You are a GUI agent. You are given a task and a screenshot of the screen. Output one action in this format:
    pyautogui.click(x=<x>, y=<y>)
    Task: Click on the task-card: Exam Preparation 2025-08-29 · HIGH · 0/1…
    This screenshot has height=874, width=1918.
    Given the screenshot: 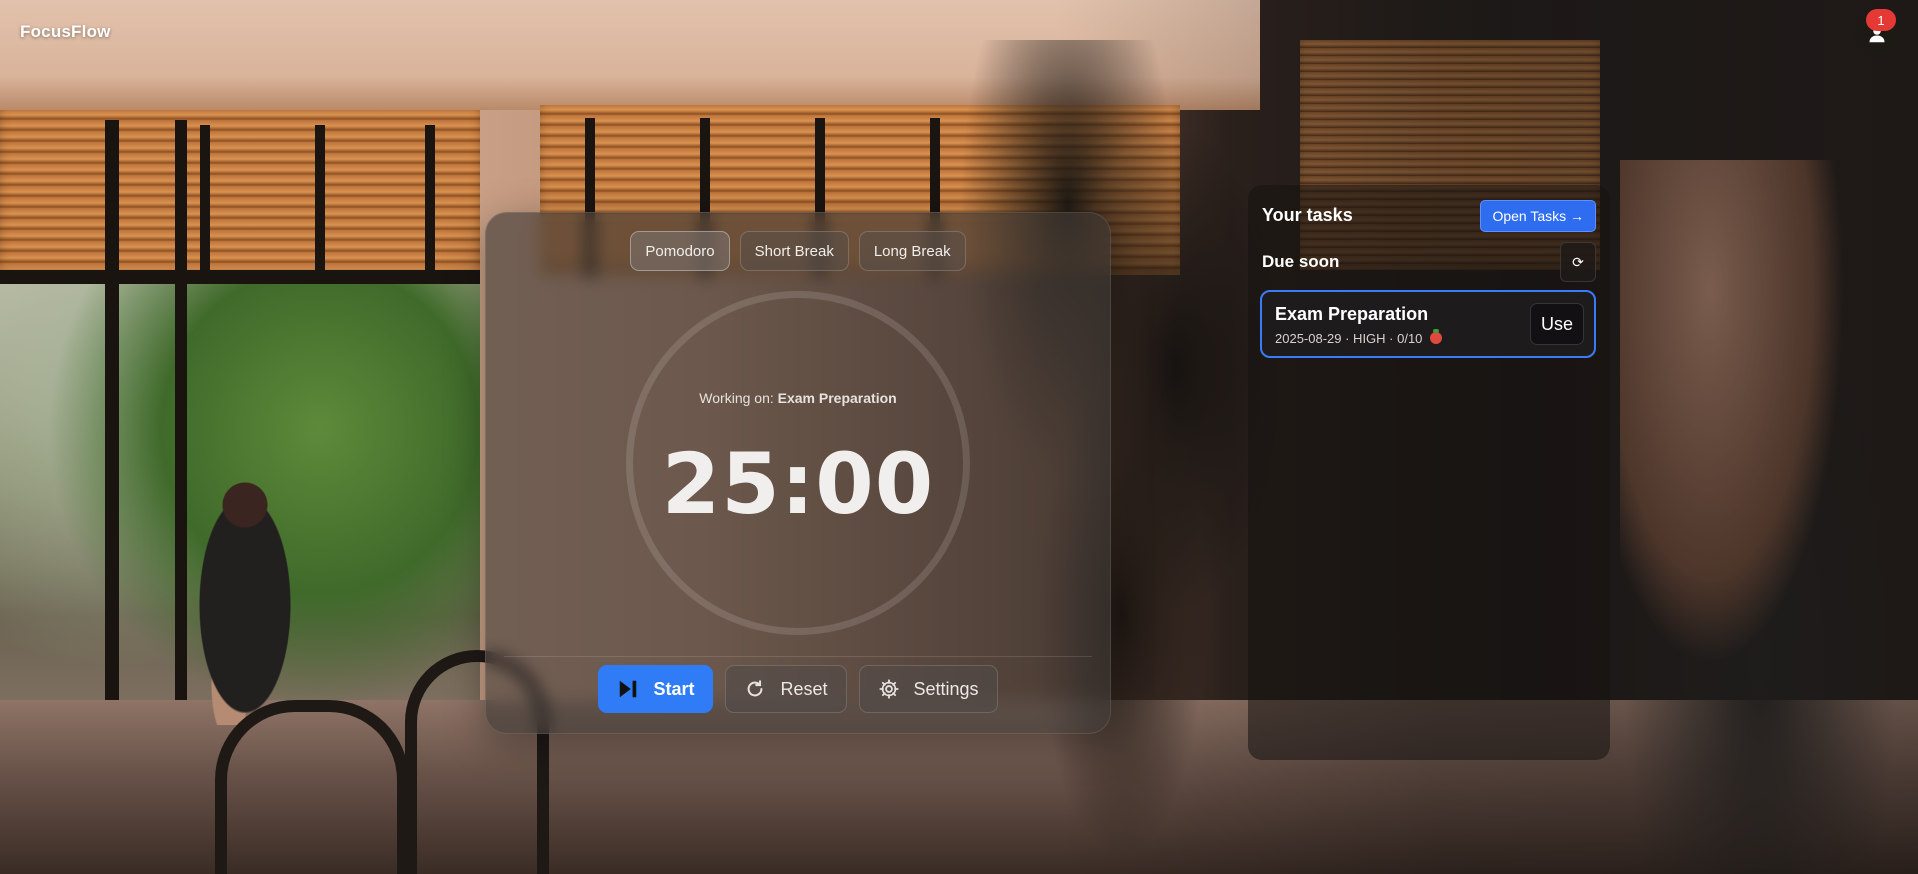 What is the action you would take?
    pyautogui.click(x=1428, y=324)
    